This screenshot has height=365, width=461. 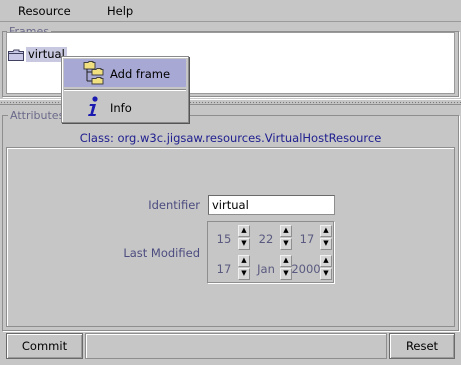 What do you see at coordinates (120, 11) in the screenshot?
I see `menu-help: Help` at bounding box center [120, 11].